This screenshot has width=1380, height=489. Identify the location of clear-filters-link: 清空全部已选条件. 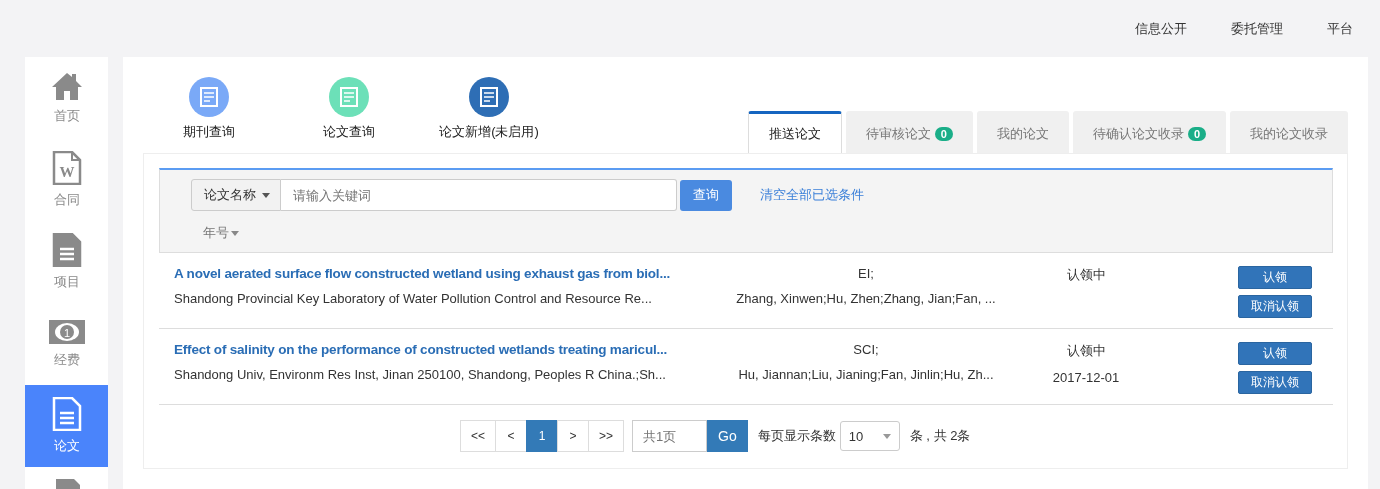
(812, 195).